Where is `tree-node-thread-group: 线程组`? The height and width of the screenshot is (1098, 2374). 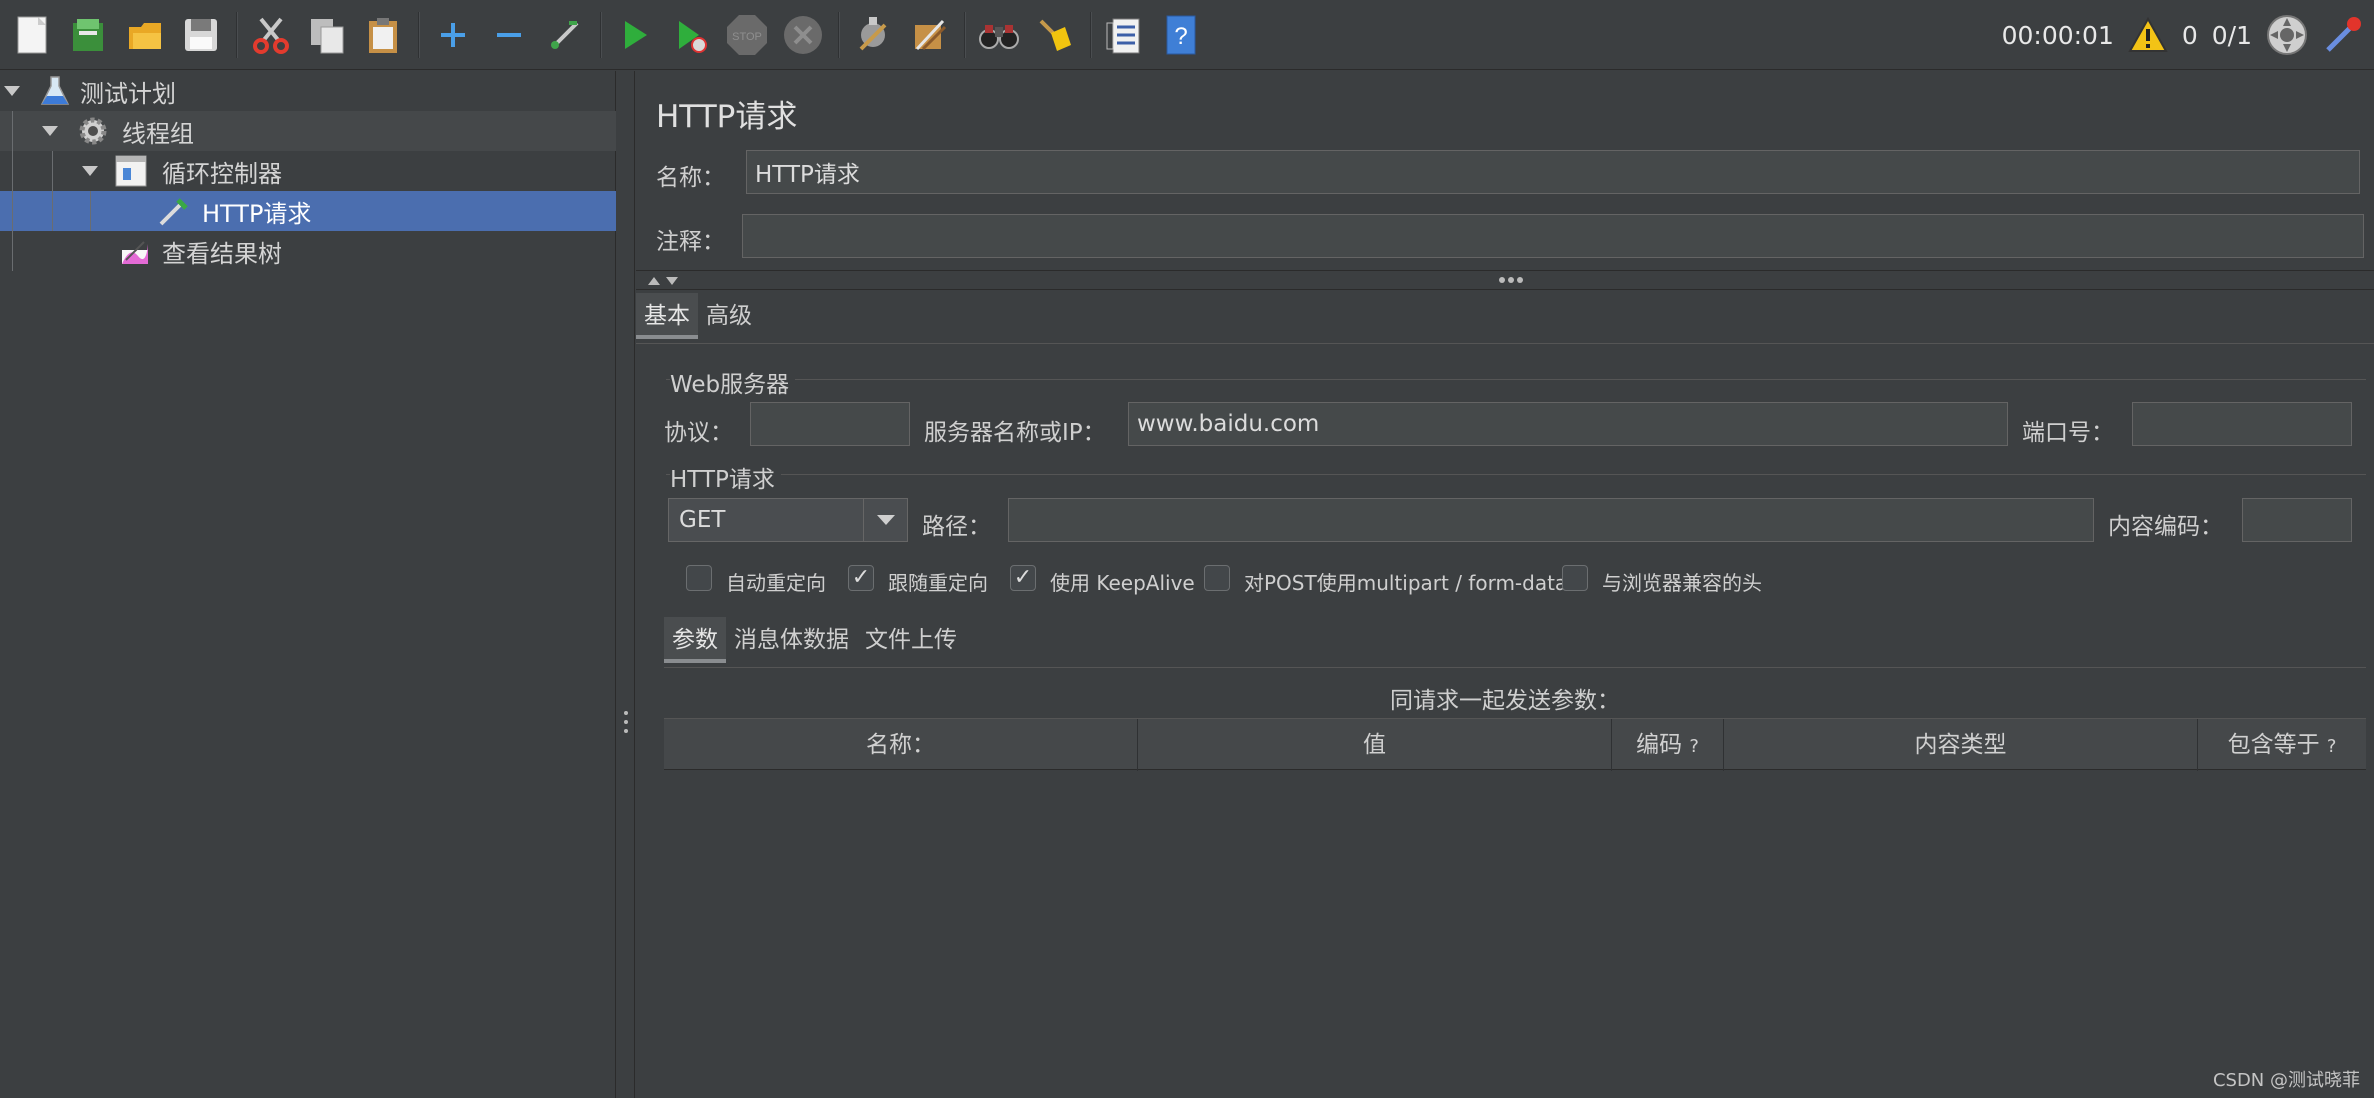
tree-node-thread-group: 线程组 is located at coordinates (308, 131).